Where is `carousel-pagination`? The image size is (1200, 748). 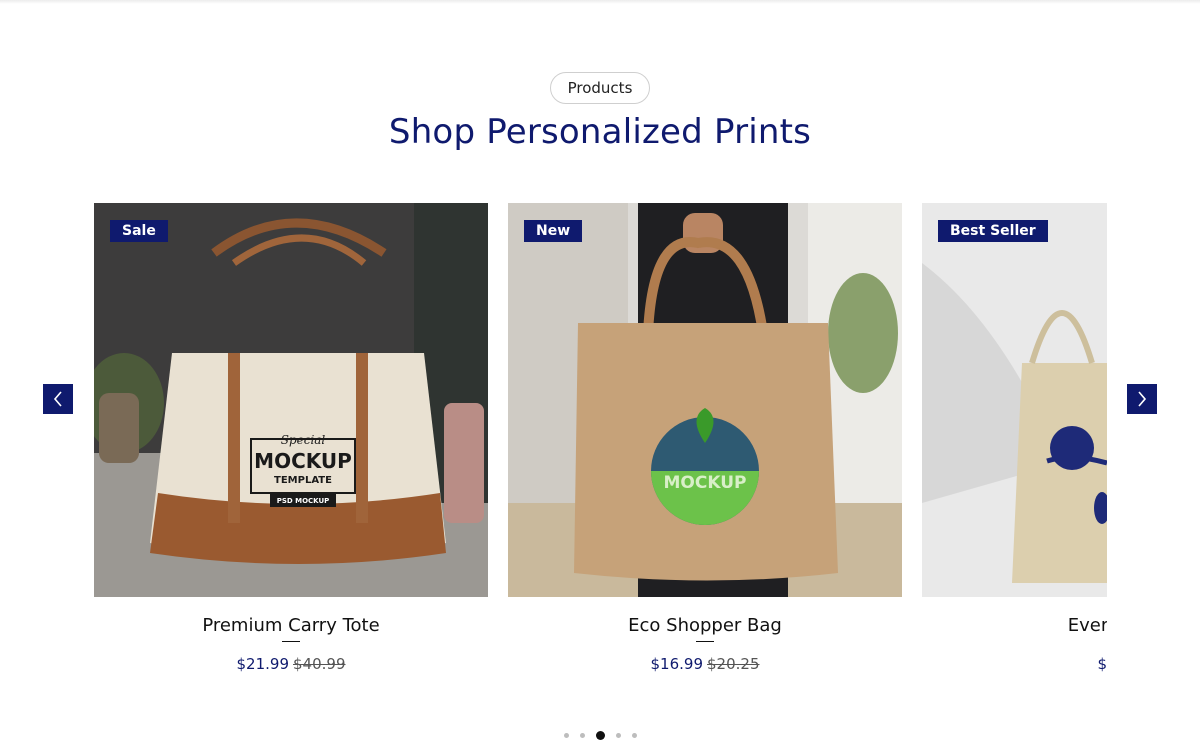
carousel-pagination is located at coordinates (600, 735).